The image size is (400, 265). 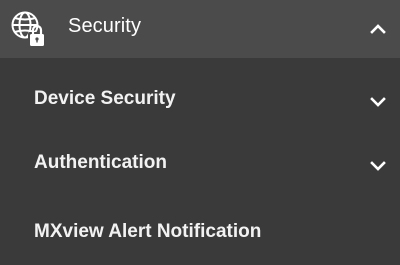 What do you see at coordinates (105, 98) in the screenshot?
I see `sidebar-item-label: Device Security` at bounding box center [105, 98].